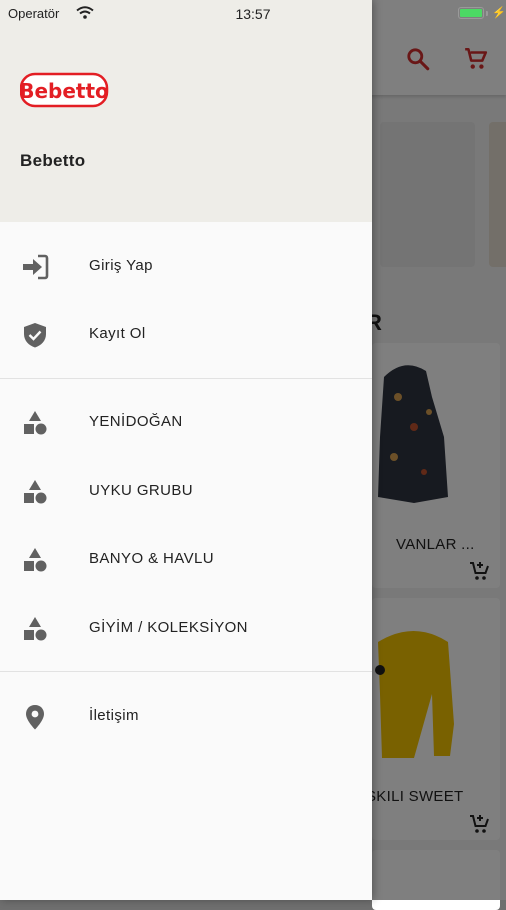 The height and width of the screenshot is (910, 506). What do you see at coordinates (35, 717) in the screenshot?
I see `location-pin-icon` at bounding box center [35, 717].